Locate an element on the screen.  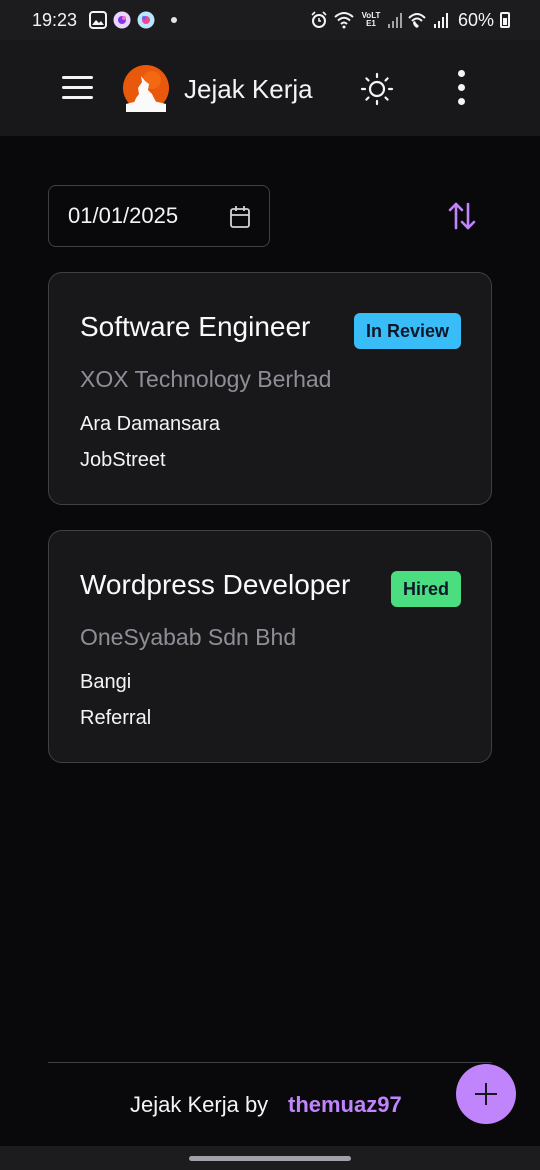
date-filter-input: 01/01/2025 is located at coordinates (159, 216).